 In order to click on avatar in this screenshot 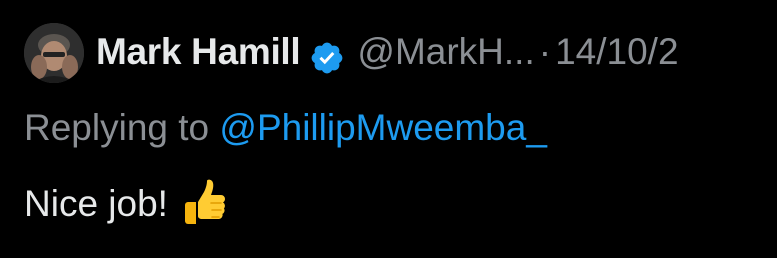, I will do `click(54, 53)`.